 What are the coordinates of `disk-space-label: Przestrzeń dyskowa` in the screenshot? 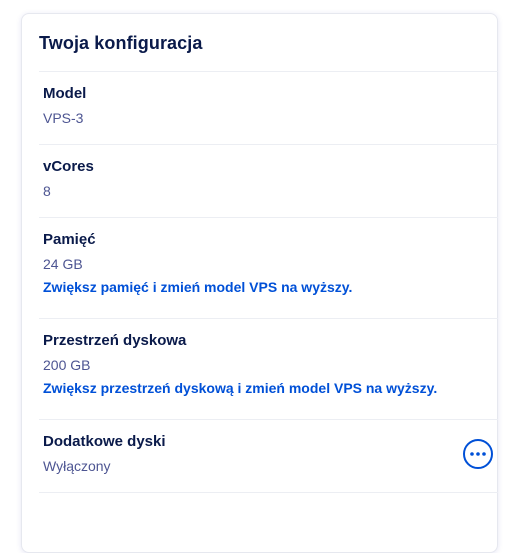 It's located at (115, 340).